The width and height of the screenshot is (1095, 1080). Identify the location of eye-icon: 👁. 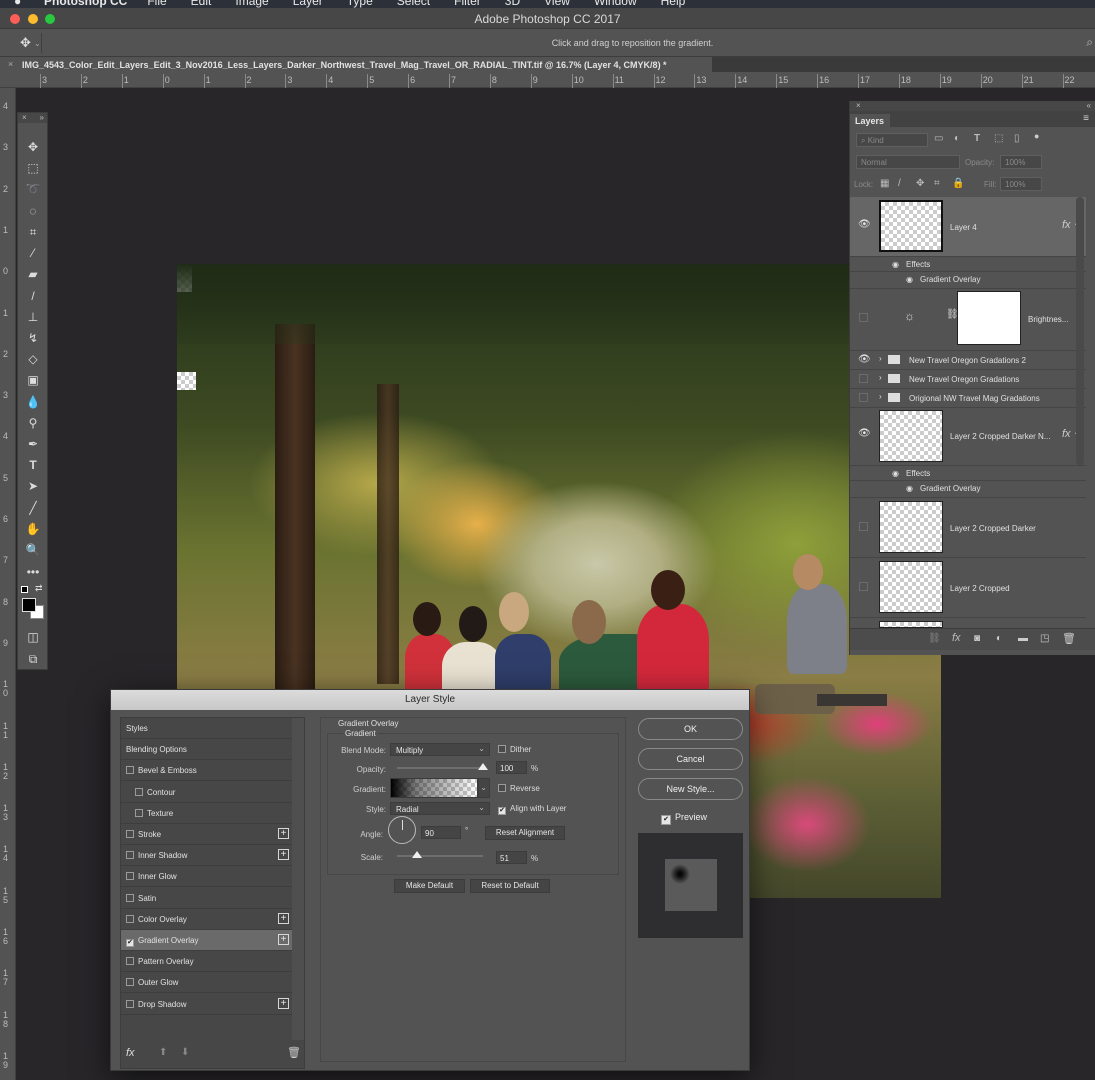
(864, 359).